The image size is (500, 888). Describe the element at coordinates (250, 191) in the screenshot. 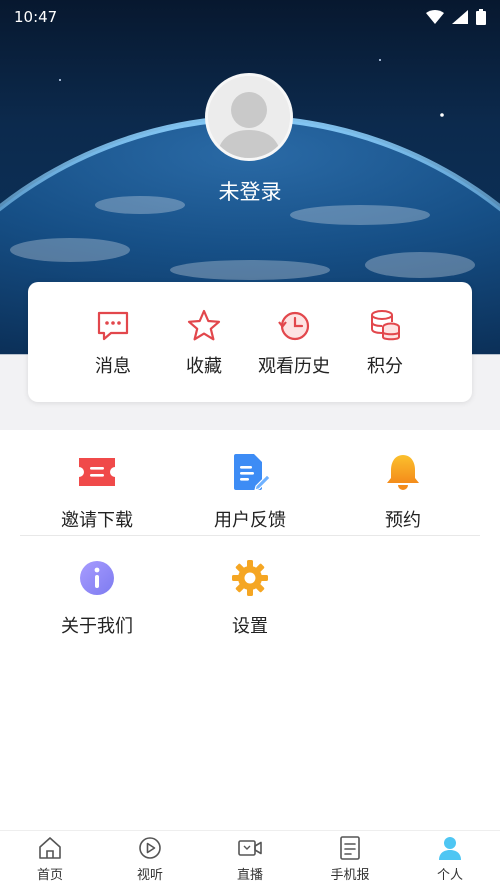

I see `login-status-label: 未登录` at that location.